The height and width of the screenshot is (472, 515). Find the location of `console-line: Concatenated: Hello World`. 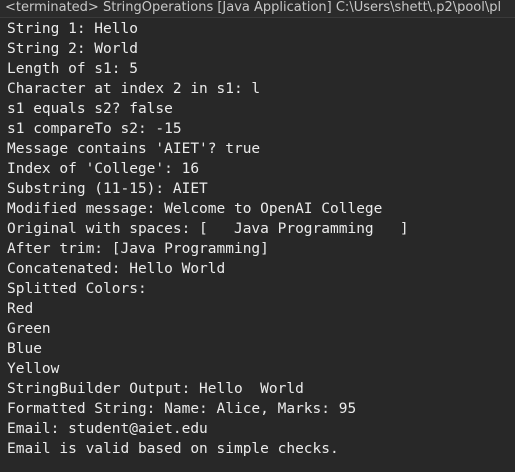

console-line: Concatenated: Hello World is located at coordinates (116, 269).